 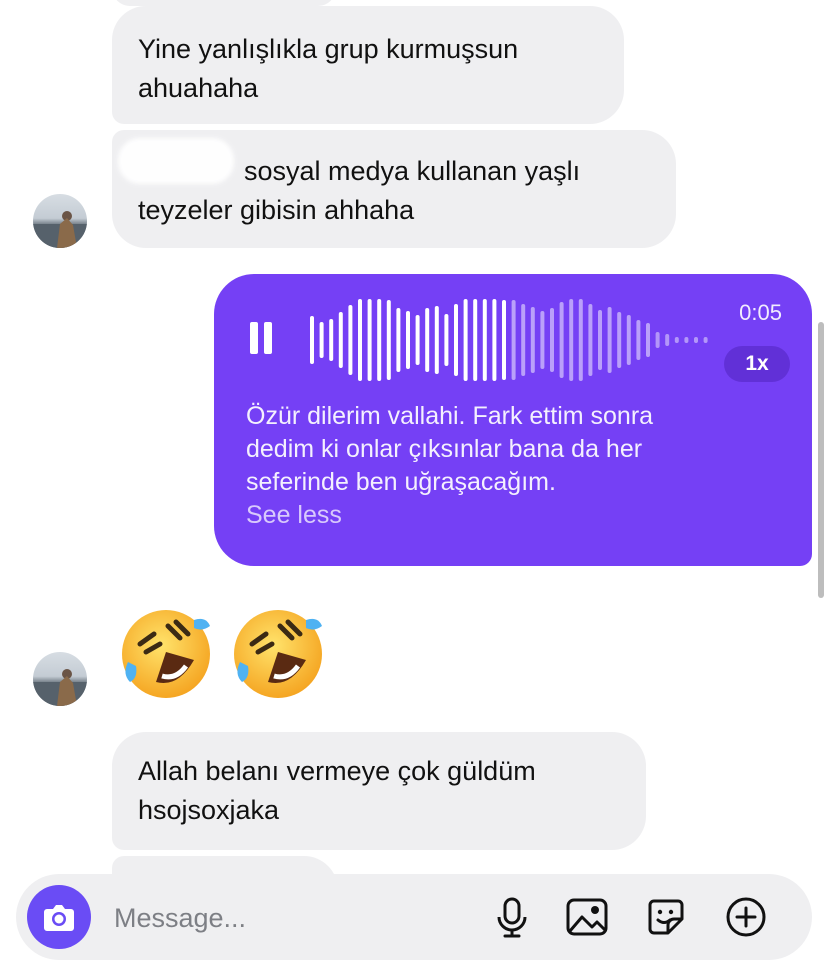 I want to click on camera-button, so click(x=59, y=917).